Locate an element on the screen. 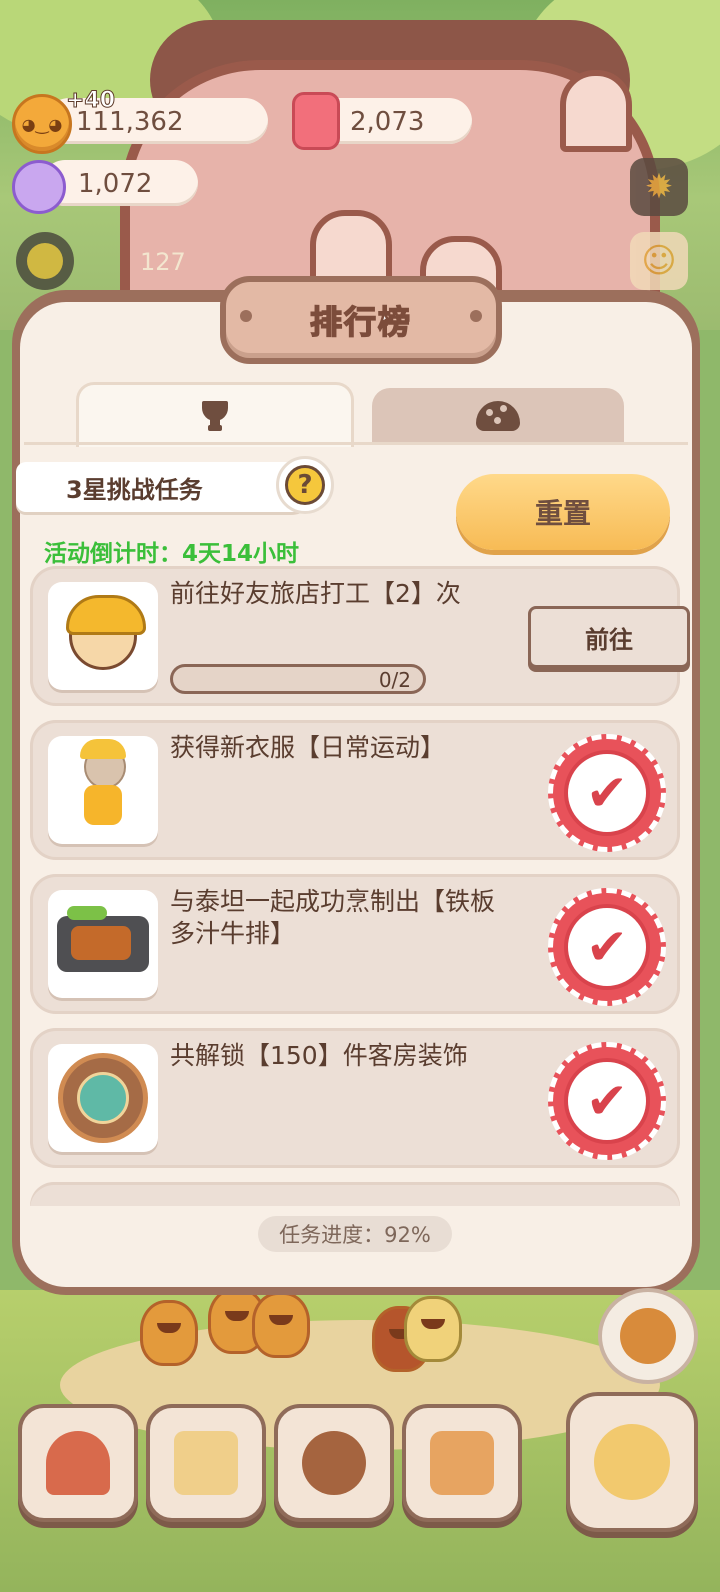  panel-title: 排行榜 is located at coordinates (360, 322).